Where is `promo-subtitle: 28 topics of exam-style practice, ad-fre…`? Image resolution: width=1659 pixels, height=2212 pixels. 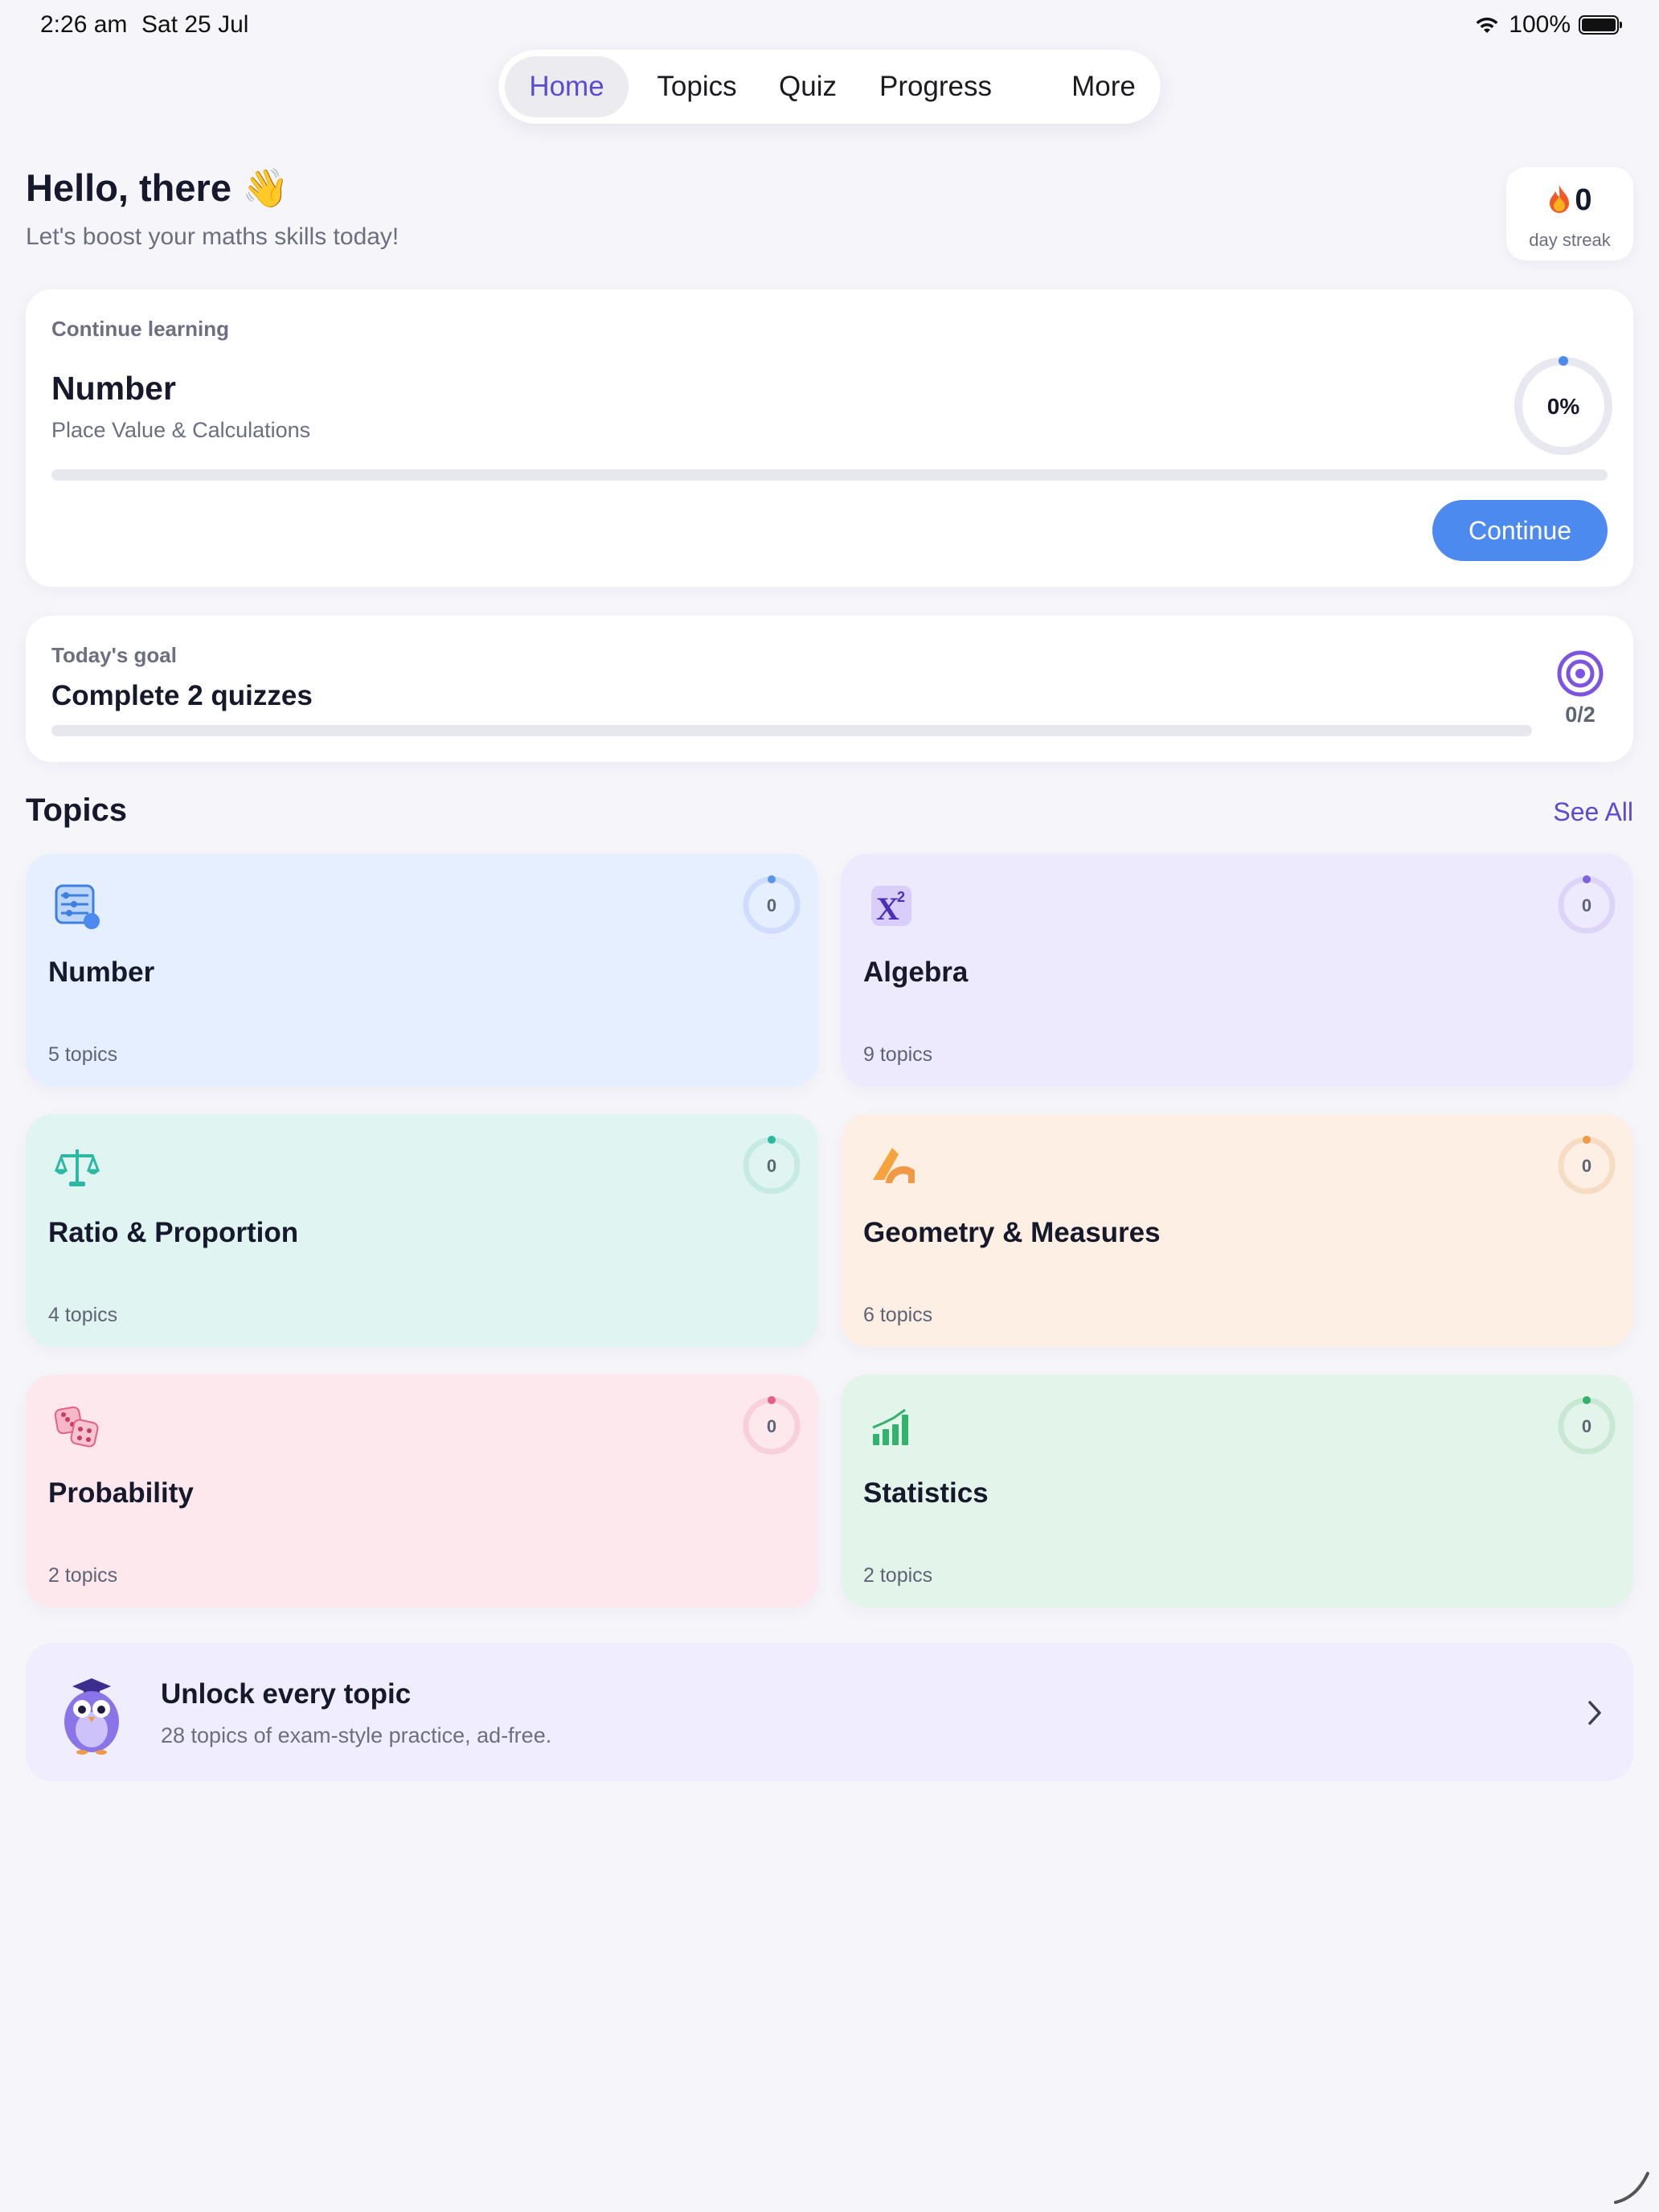 promo-subtitle: 28 topics of exam-style practice, ad-fre… is located at coordinates (356, 1735).